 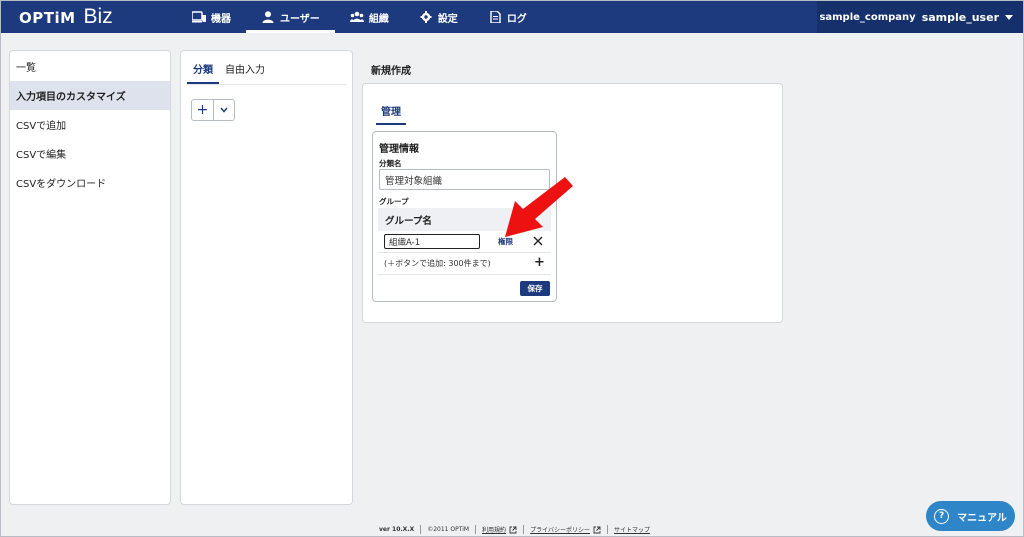 I want to click on group-label: グループ, so click(x=394, y=201).